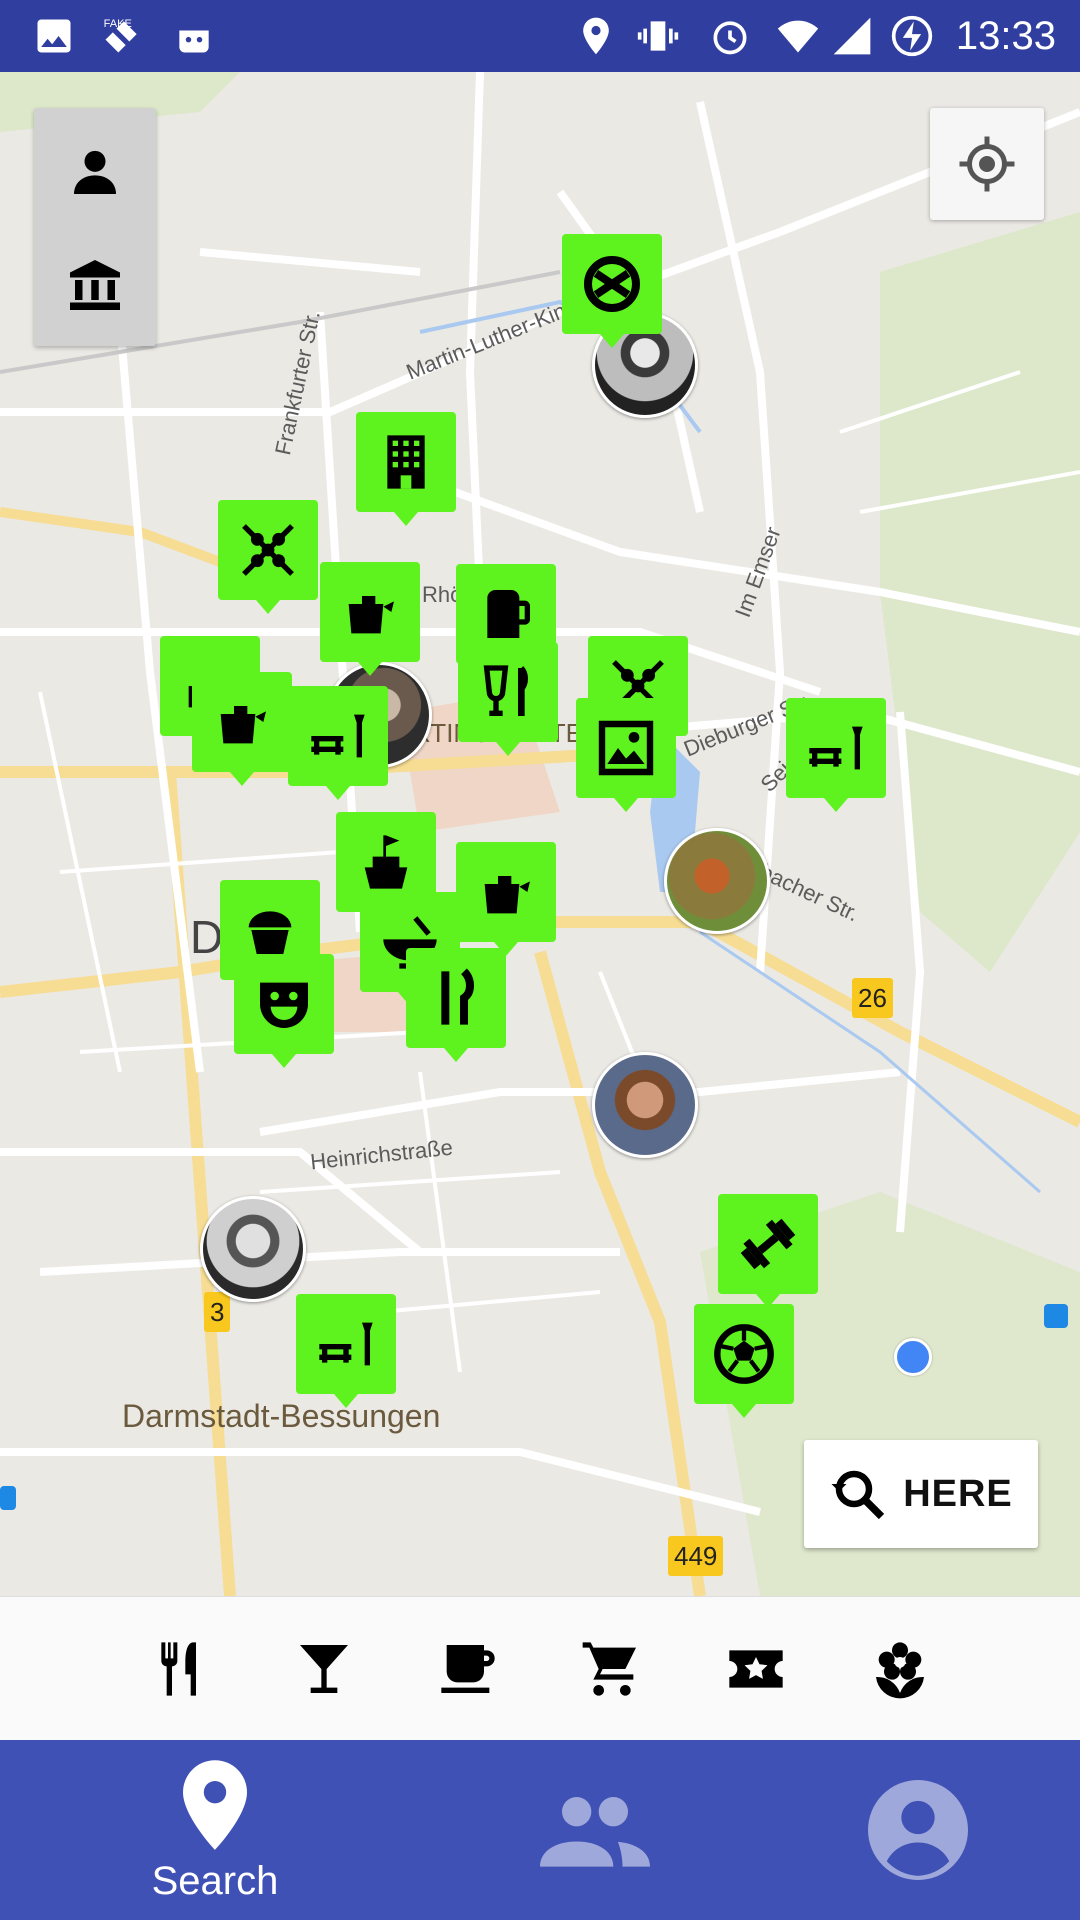  What do you see at coordinates (612, 291) in the screenshot?
I see `pretzel-icon` at bounding box center [612, 291].